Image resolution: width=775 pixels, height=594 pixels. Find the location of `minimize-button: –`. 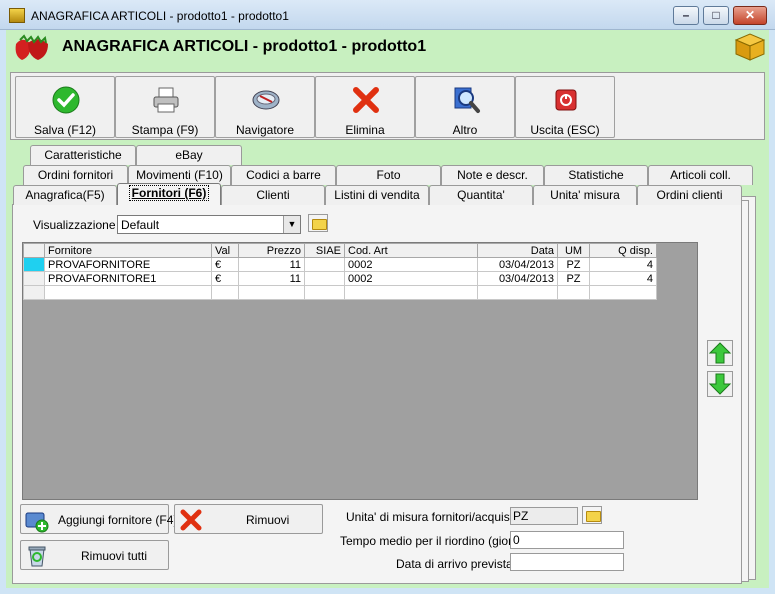

minimize-button: – is located at coordinates (686, 15).